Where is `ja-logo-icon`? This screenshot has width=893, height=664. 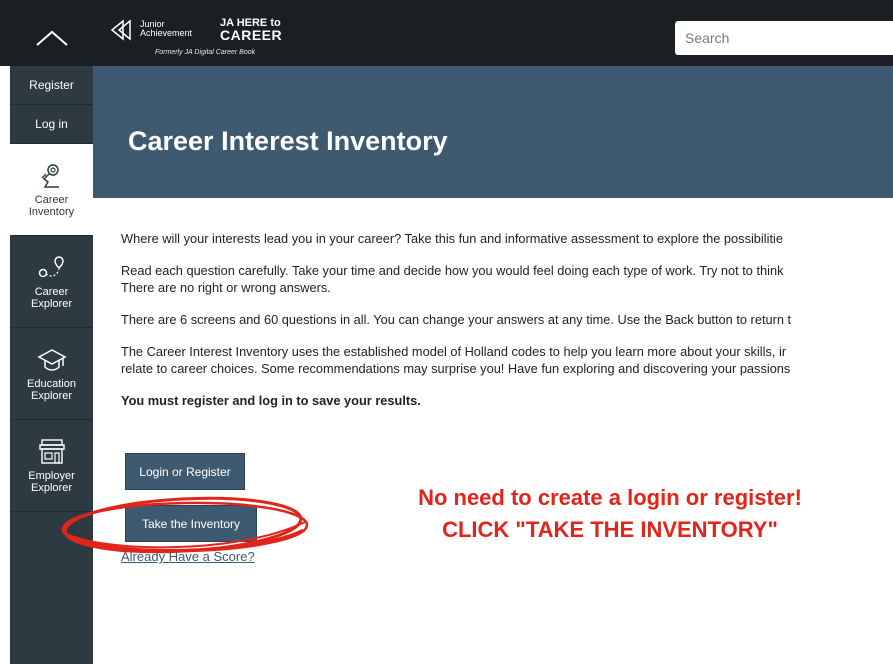
ja-logo-icon is located at coordinates (120, 30).